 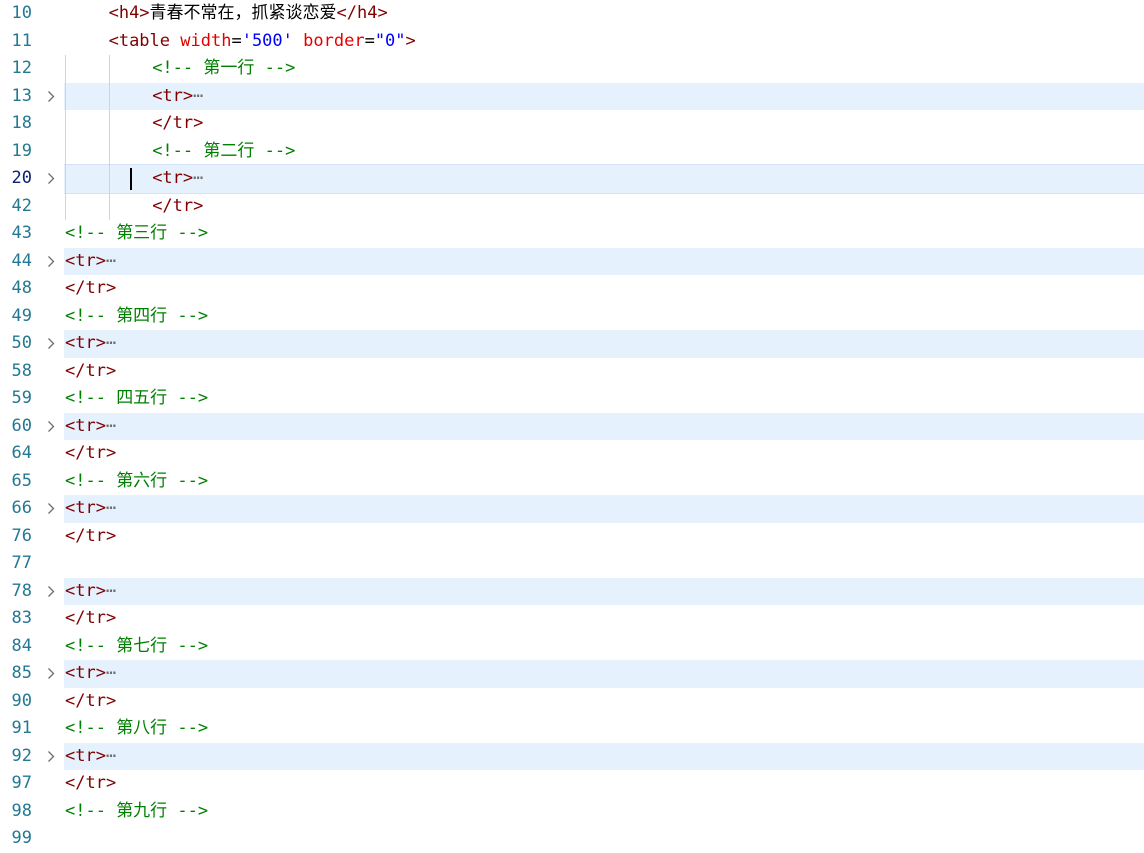 I want to click on code-line: 84 <!-- 第七行 -->, so click(x=572, y=647).